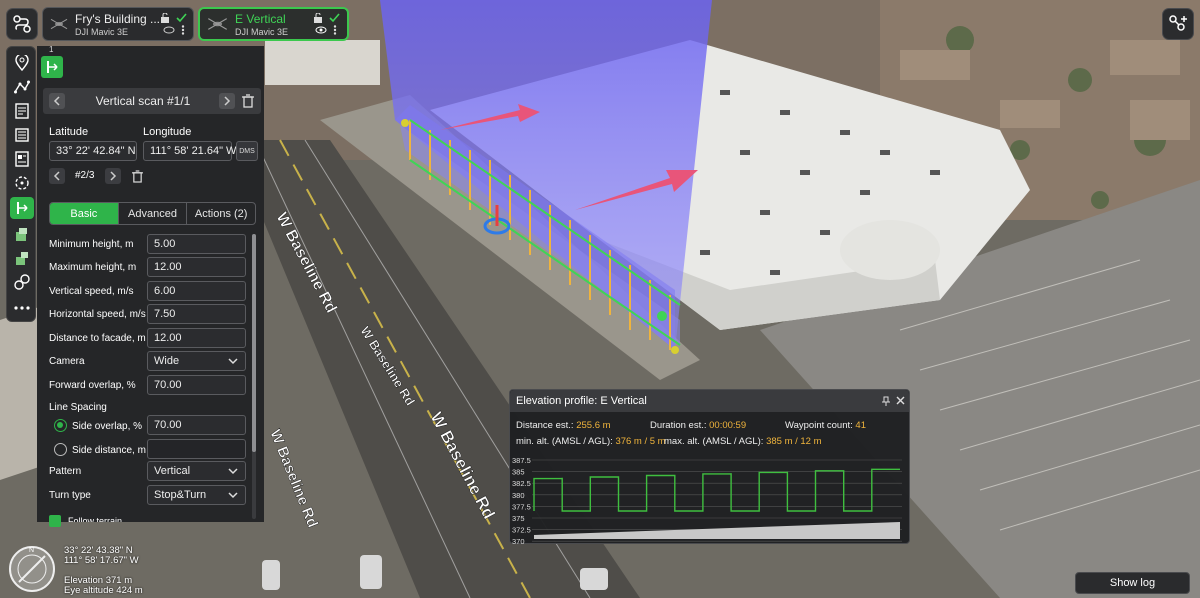 Image resolution: width=1200 pixels, height=598 pixels. I want to click on rail-polyline-button, so click(22, 87).